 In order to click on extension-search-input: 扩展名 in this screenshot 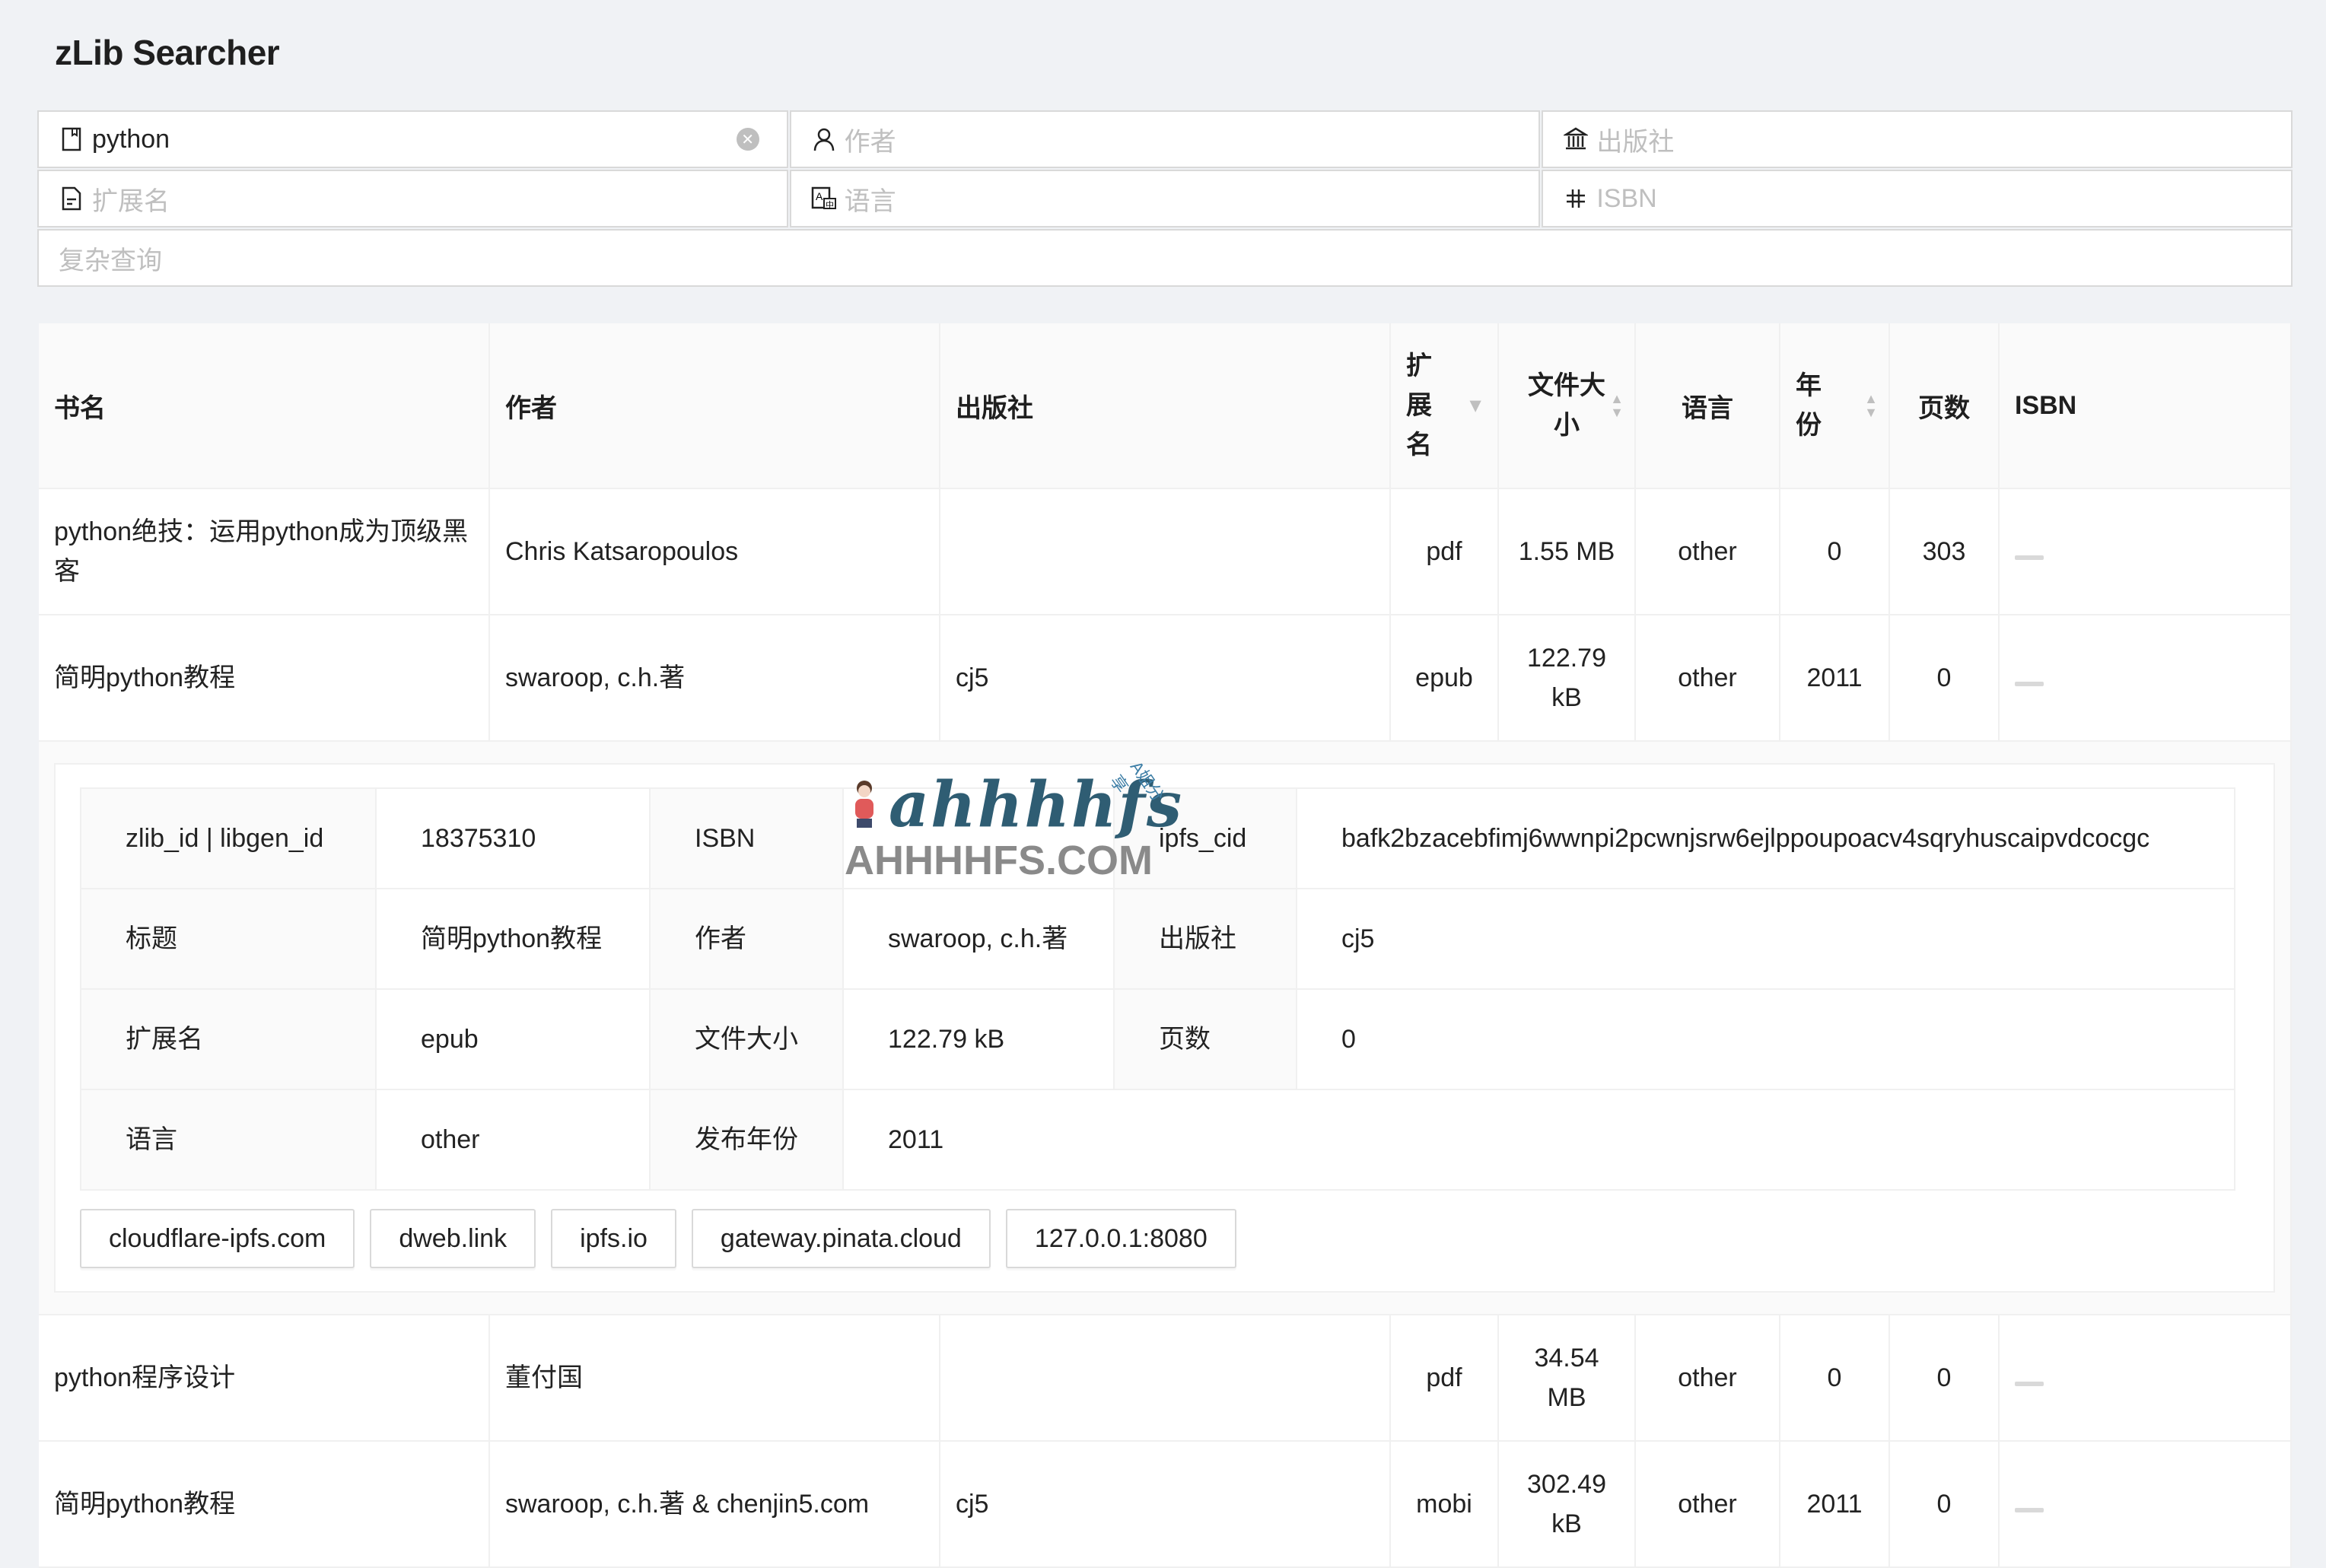, I will do `click(412, 198)`.